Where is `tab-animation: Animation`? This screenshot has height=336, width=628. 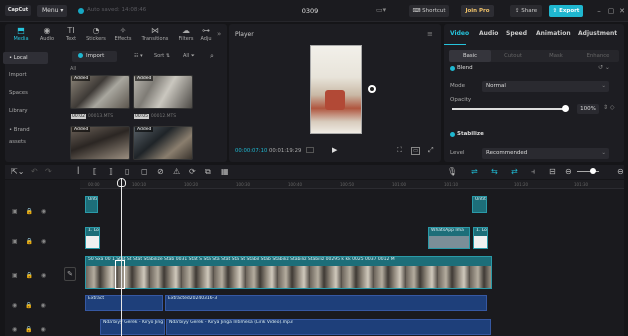
tab-animation: Animation is located at coordinates (553, 33).